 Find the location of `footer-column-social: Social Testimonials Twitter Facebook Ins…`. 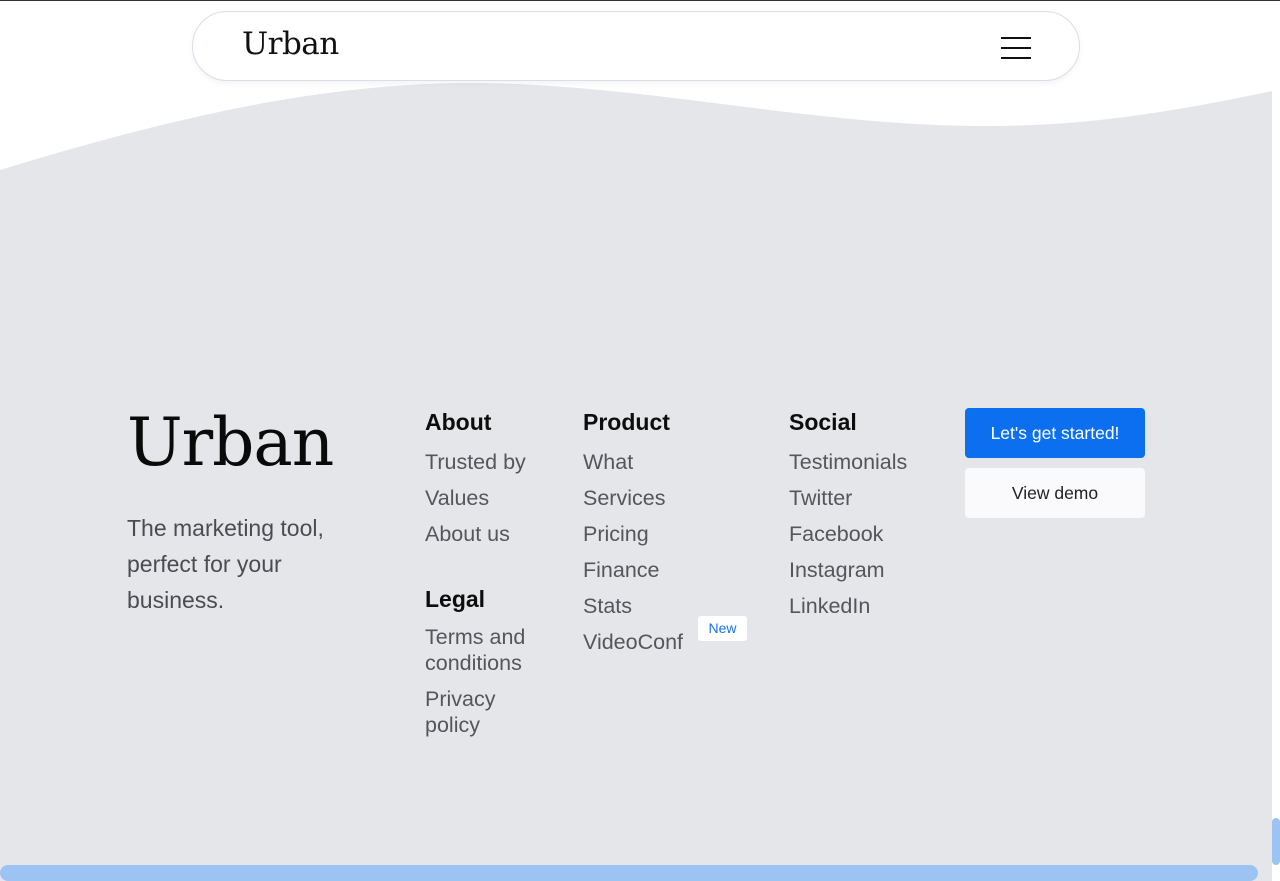

footer-column-social: Social Testimonials Twitter Facebook Ins… is located at coordinates (848, 516).